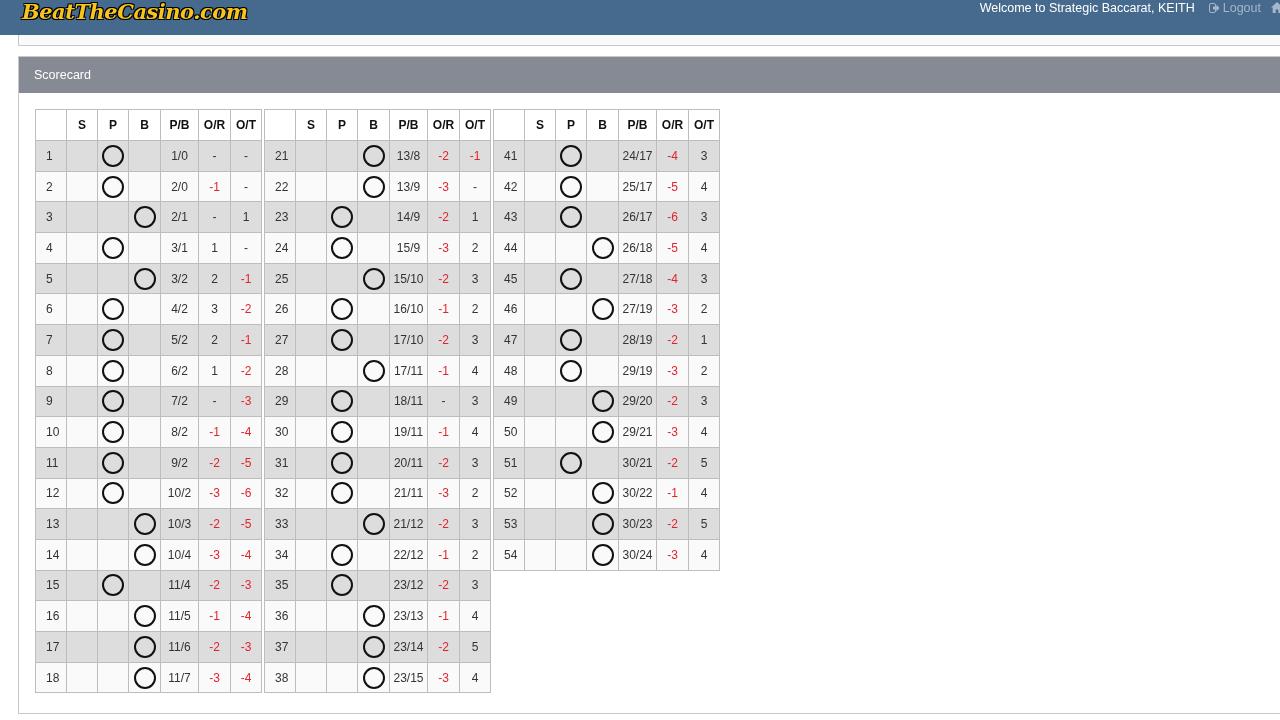  Describe the element at coordinates (280, 401) in the screenshot. I see `table-cell: 29` at that location.